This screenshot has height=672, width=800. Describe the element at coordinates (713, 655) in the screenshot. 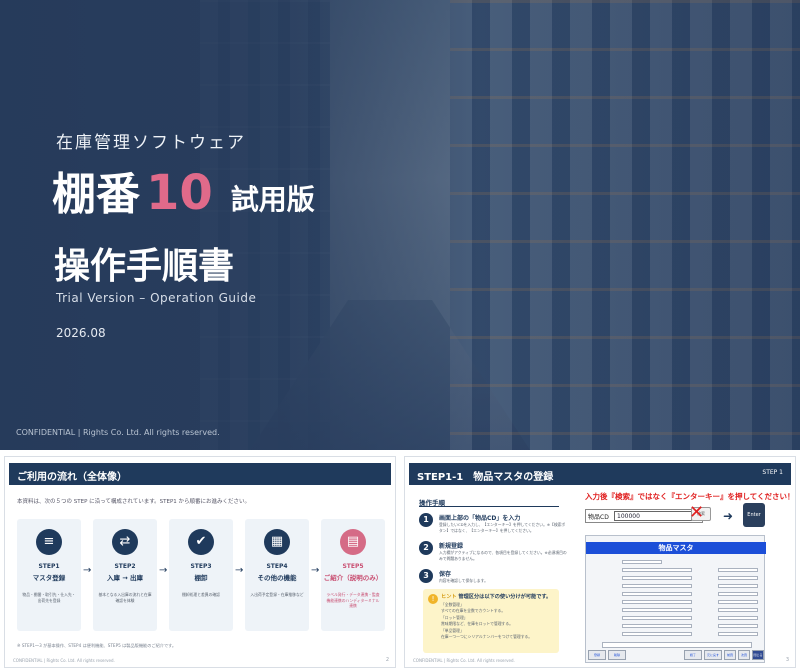

I see `undo-button: 元に戻す` at that location.